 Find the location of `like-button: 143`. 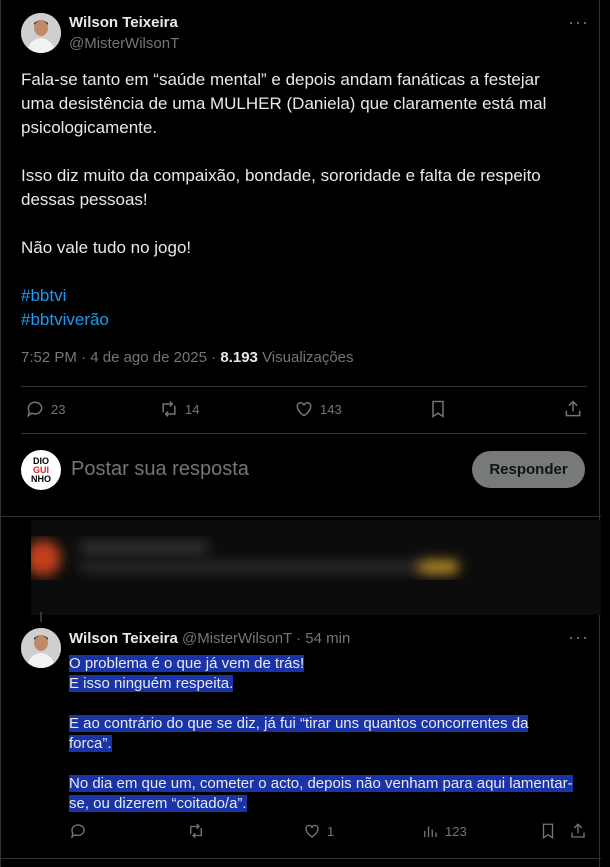

like-button: 143 is located at coordinates (318, 409).